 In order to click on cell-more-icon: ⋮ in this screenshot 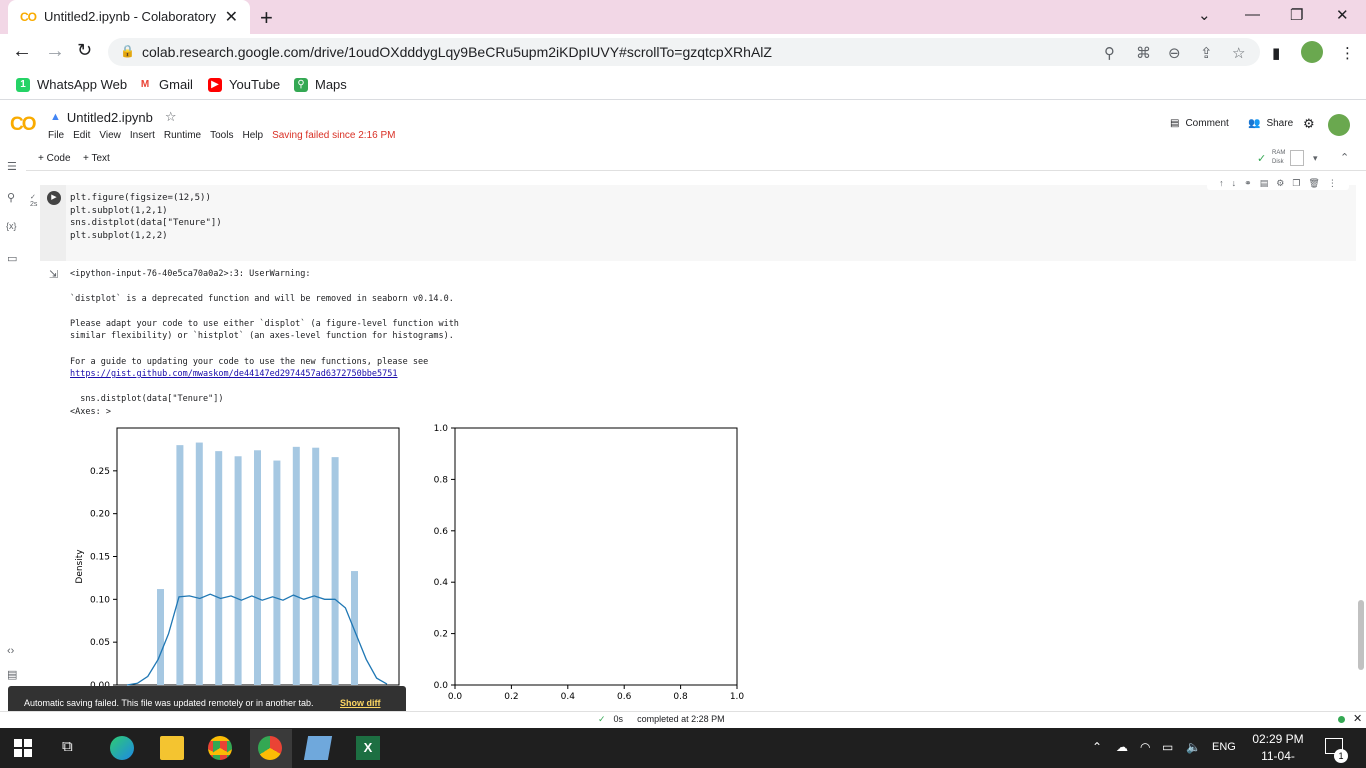, I will do `click(1332, 183)`.